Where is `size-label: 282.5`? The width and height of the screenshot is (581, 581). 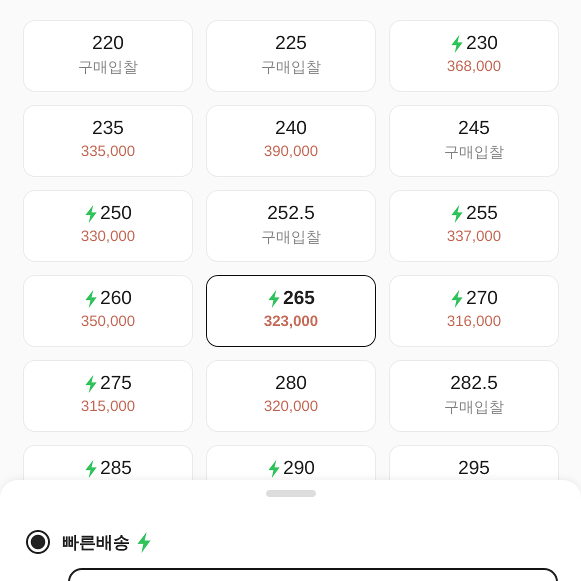
size-label: 282.5 is located at coordinates (474, 384).